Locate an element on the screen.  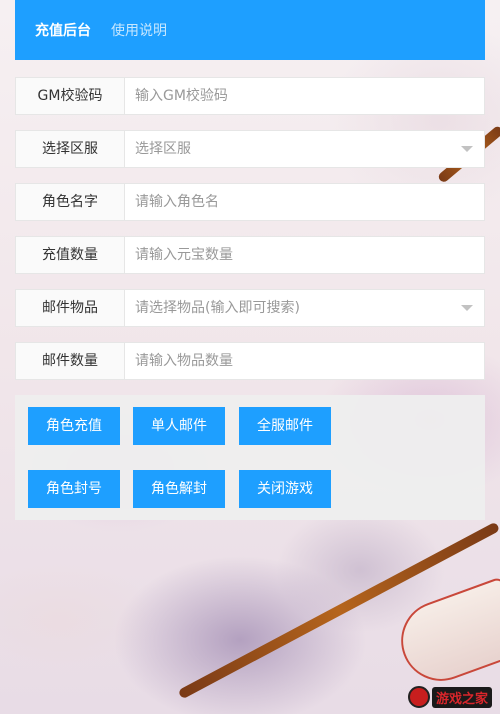
form-row-server: 选择区服 选择区服 is located at coordinates (250, 149).